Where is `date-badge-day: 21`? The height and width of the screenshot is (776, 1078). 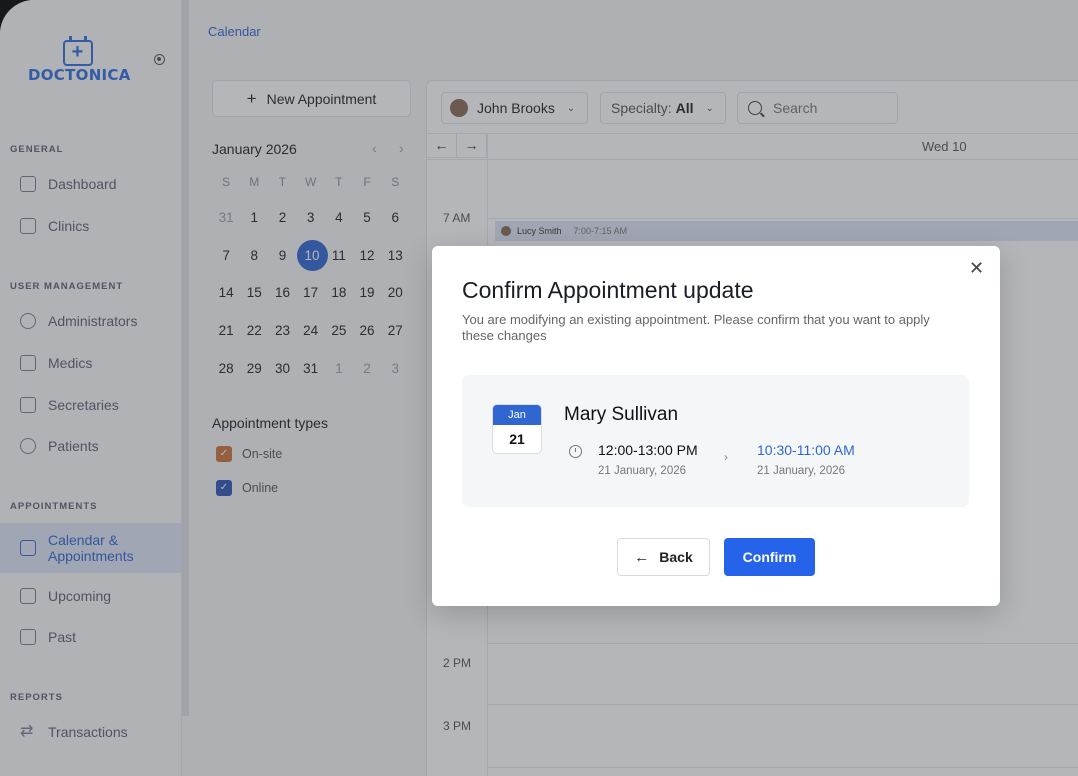
date-badge-day: 21 is located at coordinates (517, 439).